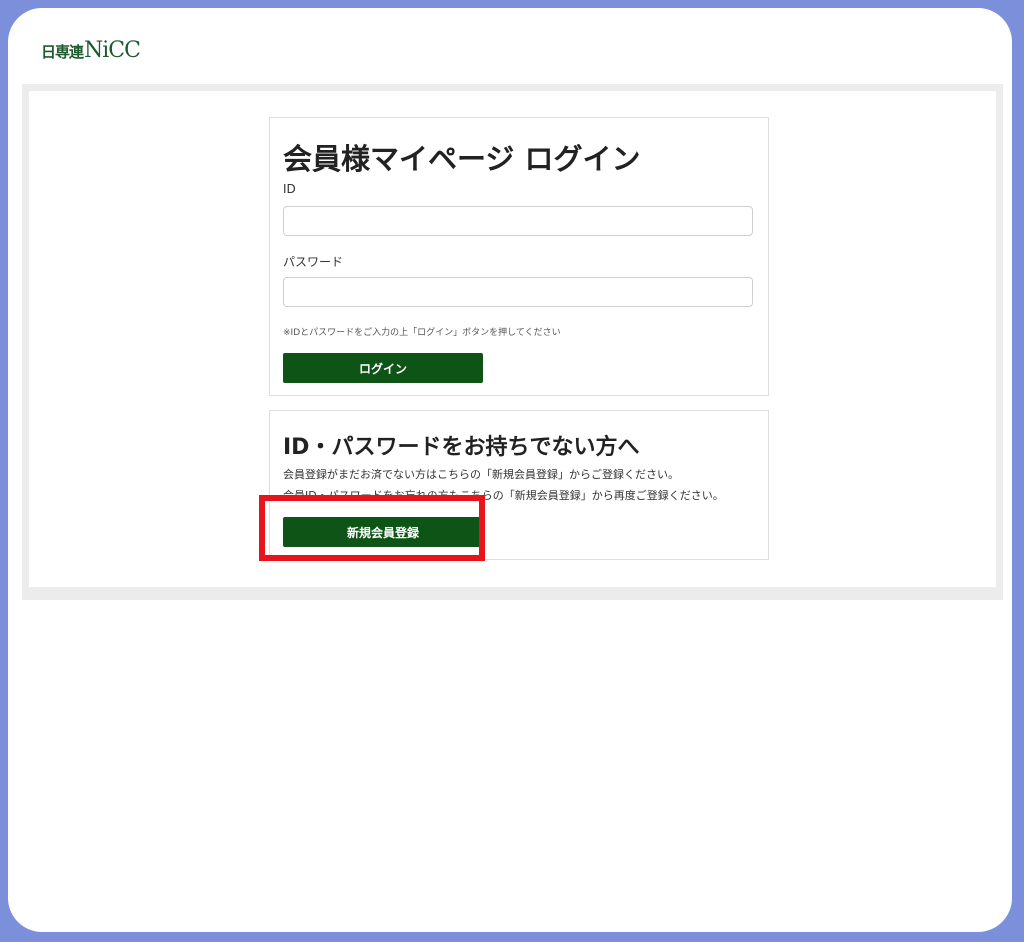 The width and height of the screenshot is (1024, 942). I want to click on login-title: 会員様マイページ ログイン, so click(462, 159).